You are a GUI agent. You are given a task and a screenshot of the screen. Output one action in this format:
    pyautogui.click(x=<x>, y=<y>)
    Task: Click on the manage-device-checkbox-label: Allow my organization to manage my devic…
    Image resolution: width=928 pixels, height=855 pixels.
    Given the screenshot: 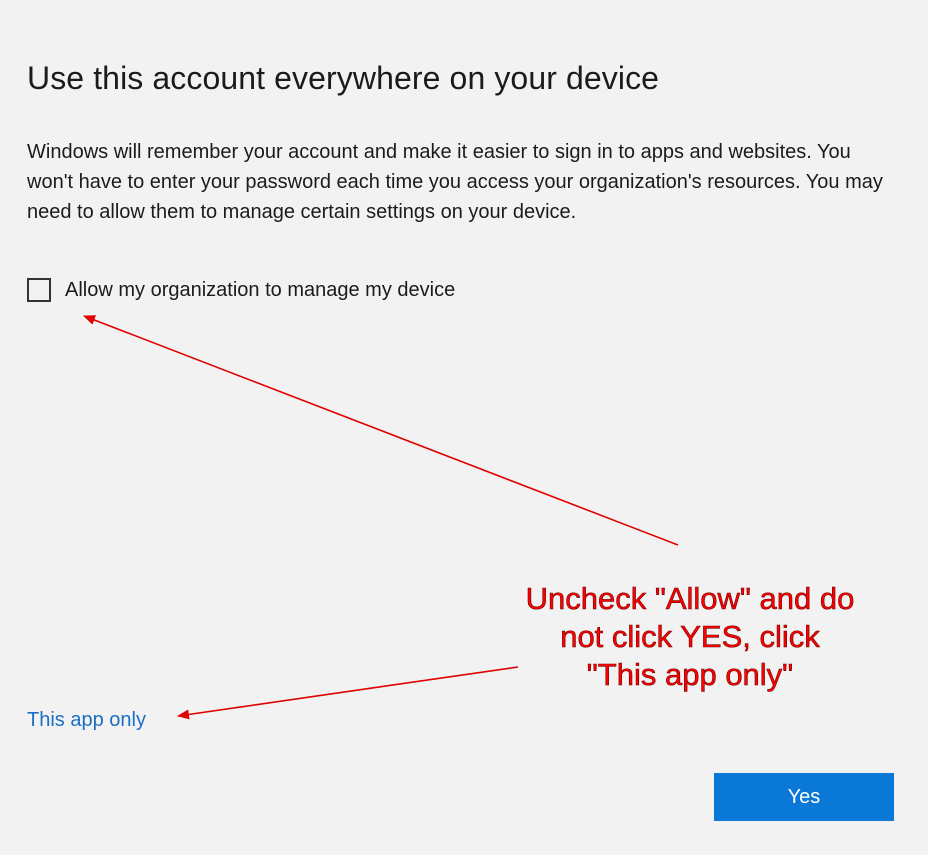 What is the action you would take?
    pyautogui.click(x=260, y=290)
    